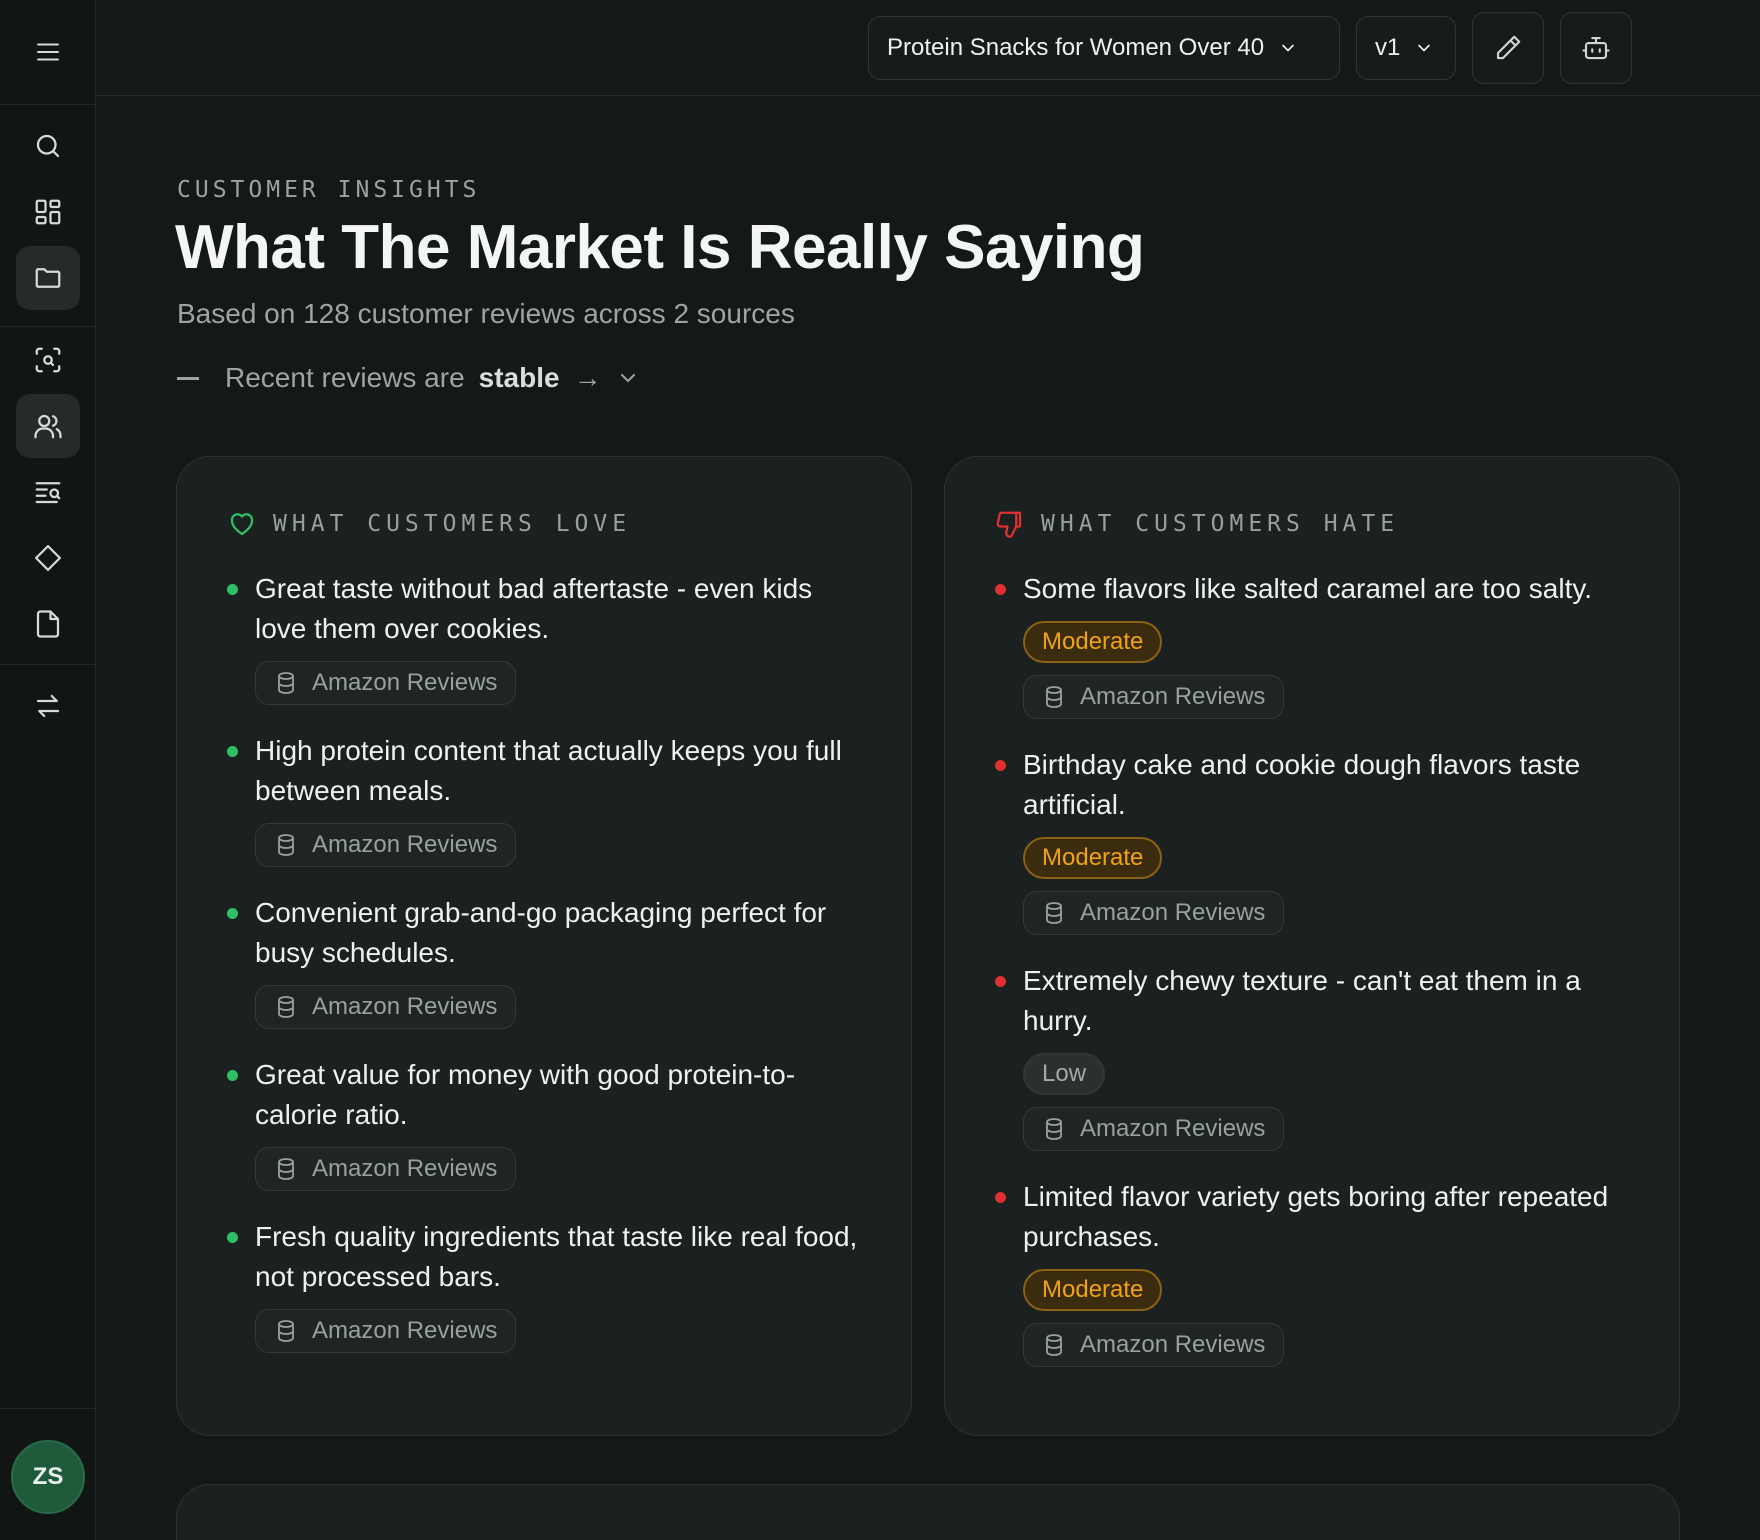  What do you see at coordinates (48, 212) in the screenshot?
I see `dashboard-icon` at bounding box center [48, 212].